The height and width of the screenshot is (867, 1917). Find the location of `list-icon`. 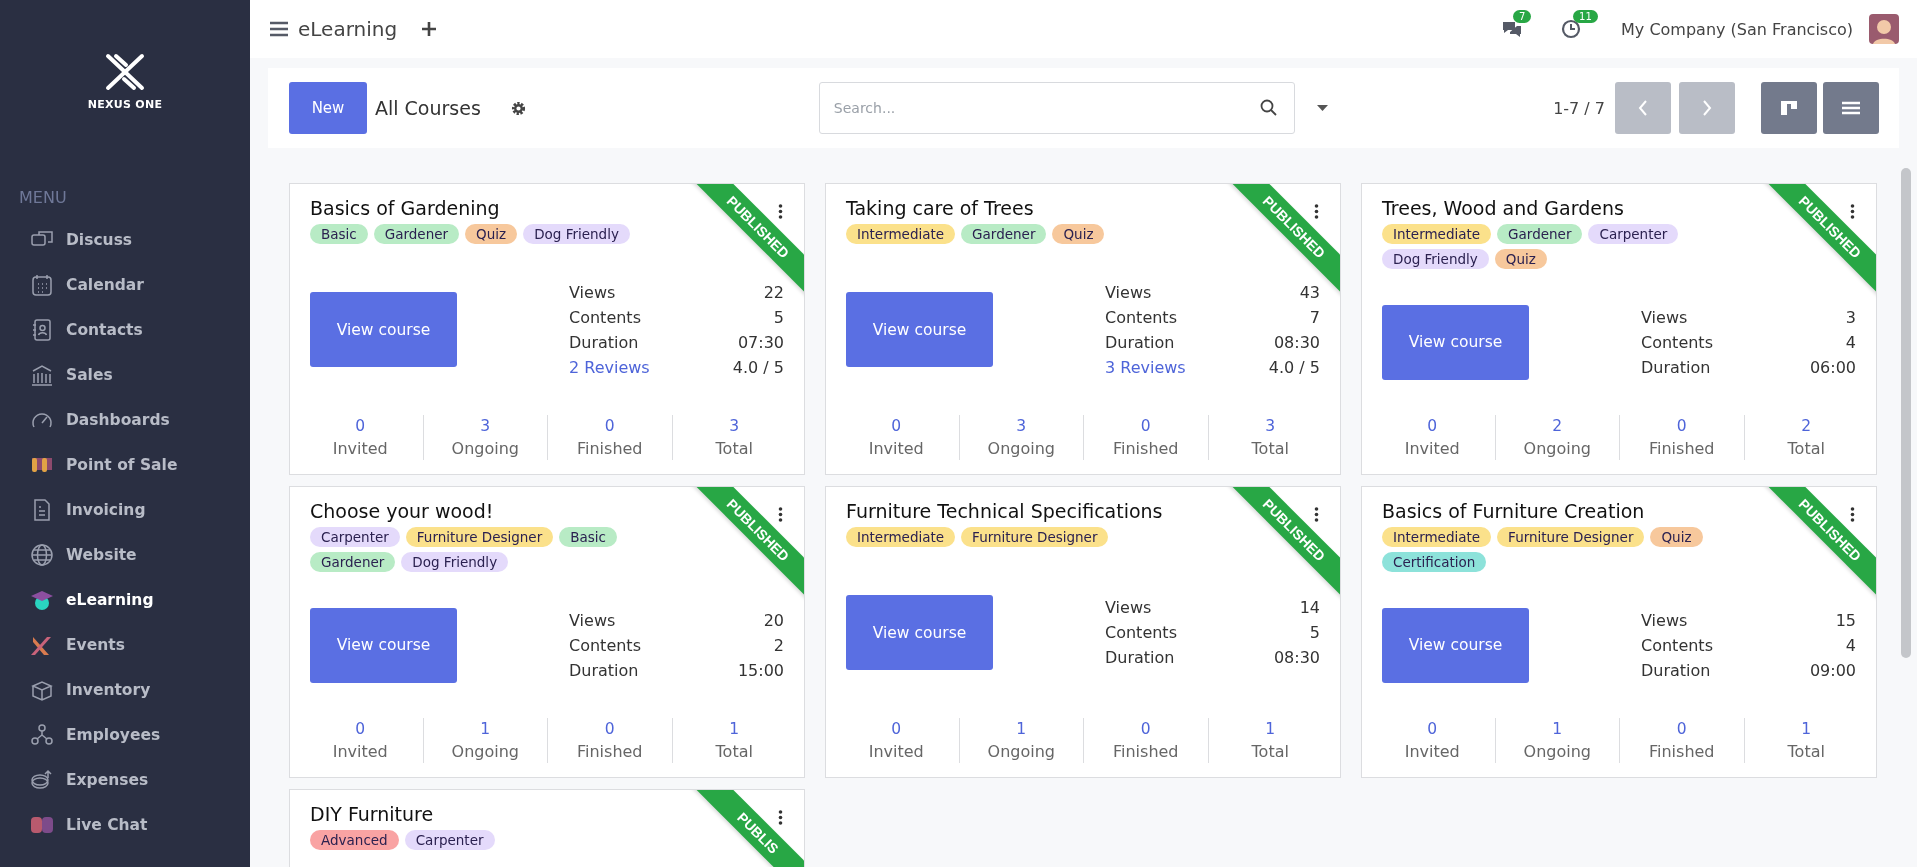

list-icon is located at coordinates (1851, 108).